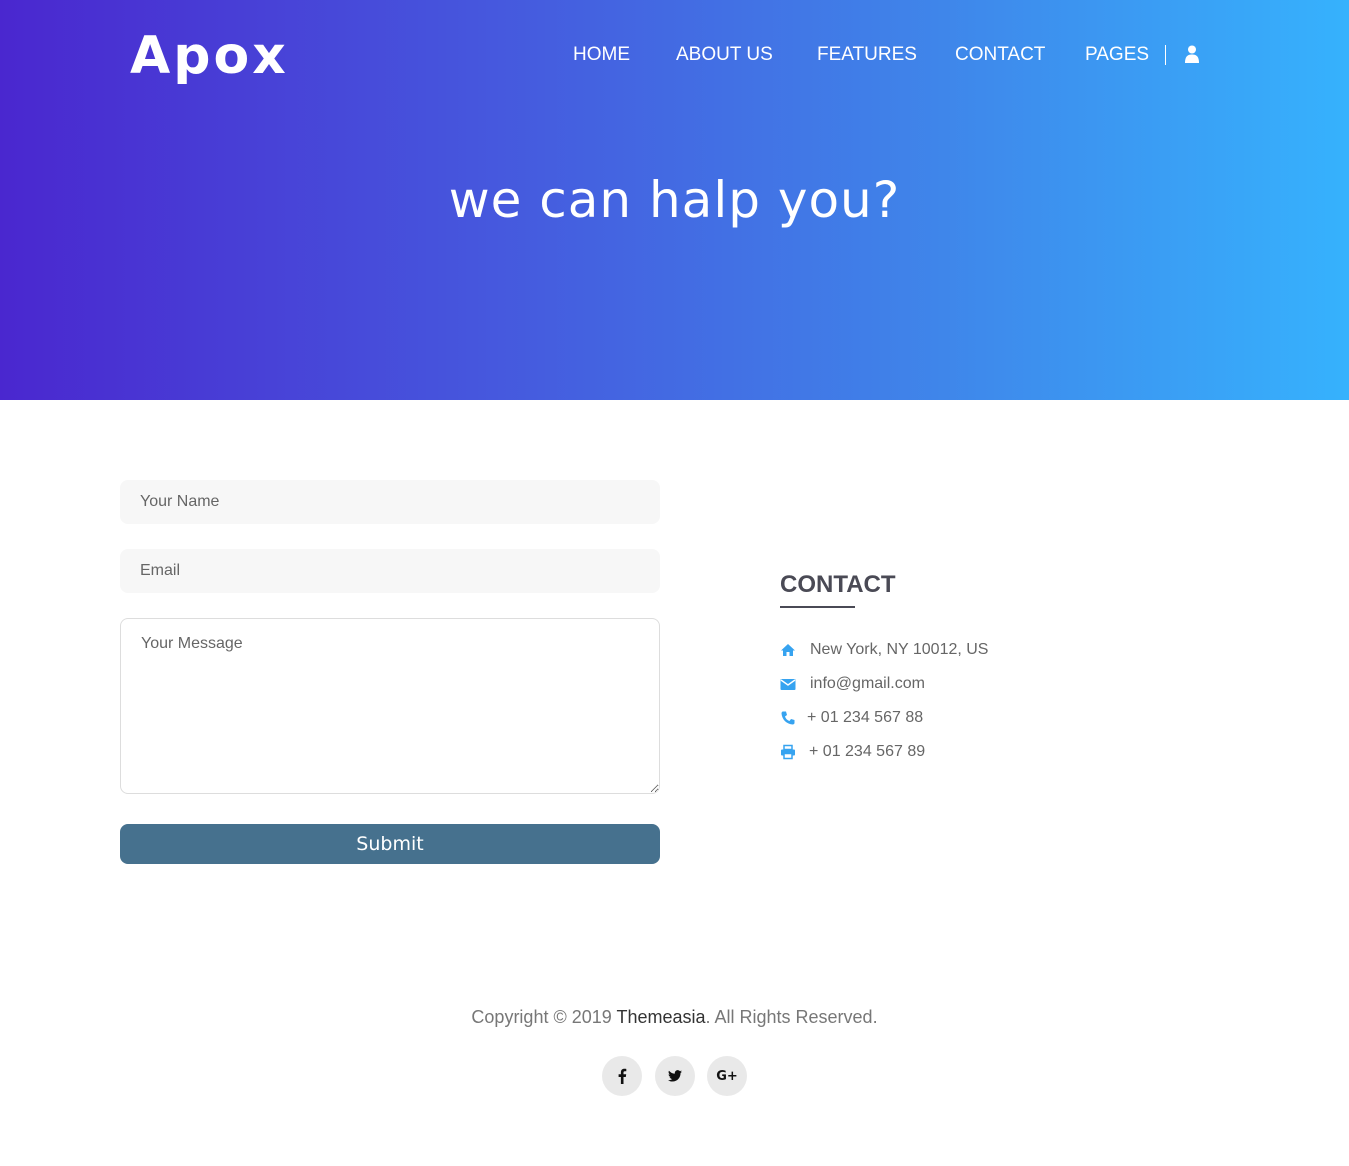 This screenshot has height=1166, width=1349. I want to click on twitter-button, so click(675, 1076).